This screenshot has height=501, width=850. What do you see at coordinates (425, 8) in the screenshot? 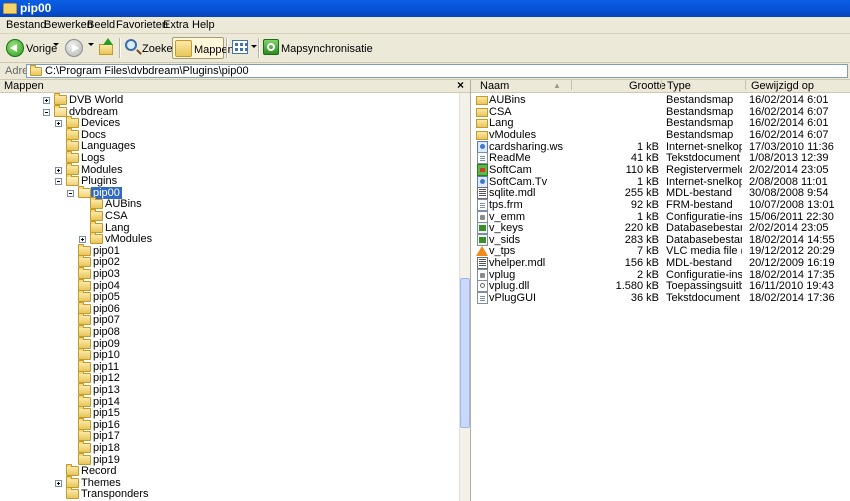
I see `title-bar: pip00` at bounding box center [425, 8].